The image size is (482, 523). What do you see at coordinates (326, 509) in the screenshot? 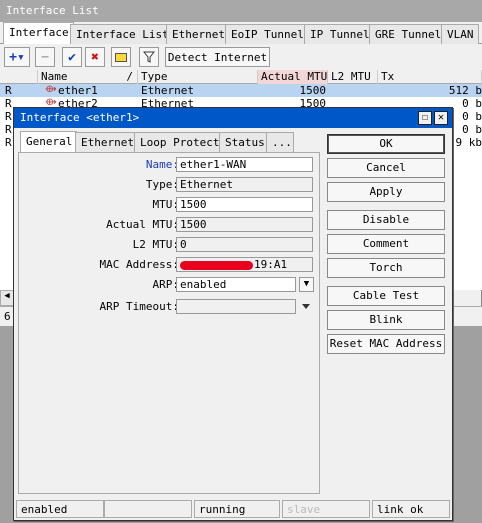
I see `status-slave: slave` at bounding box center [326, 509].